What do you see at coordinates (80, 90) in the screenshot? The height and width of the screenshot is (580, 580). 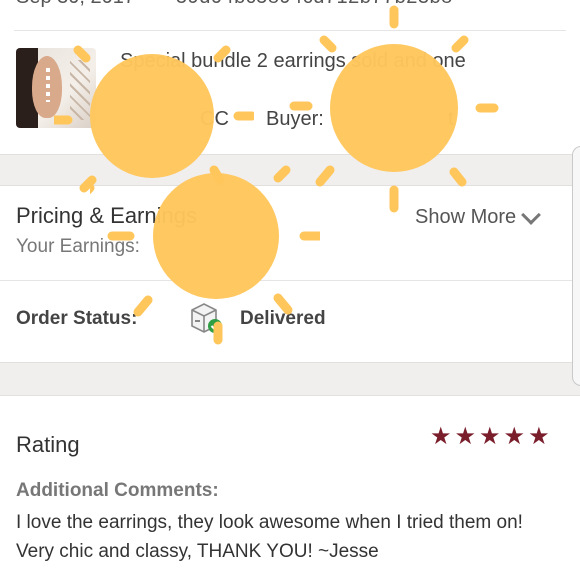 I see `thumbnail-jewelry` at bounding box center [80, 90].